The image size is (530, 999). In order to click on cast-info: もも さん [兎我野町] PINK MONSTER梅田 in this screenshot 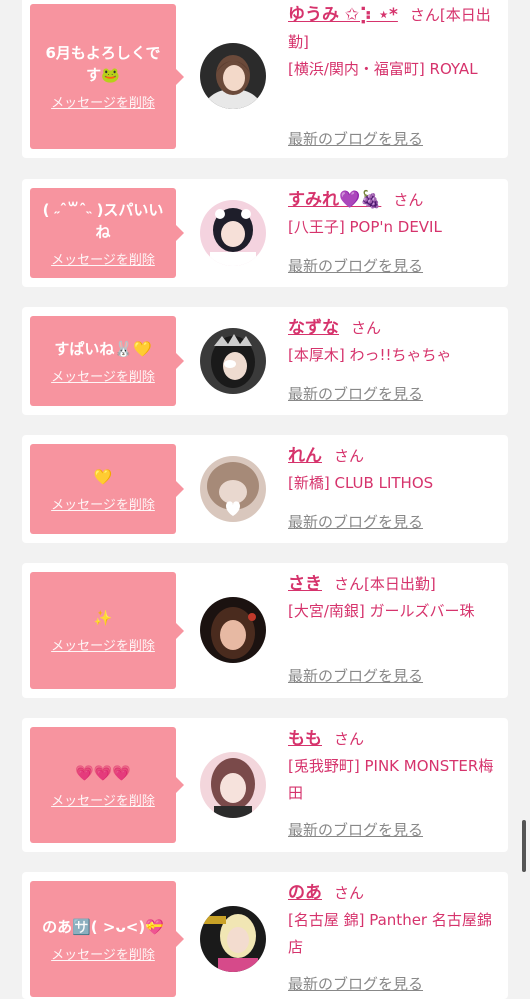, I will do `click(394, 766)`.